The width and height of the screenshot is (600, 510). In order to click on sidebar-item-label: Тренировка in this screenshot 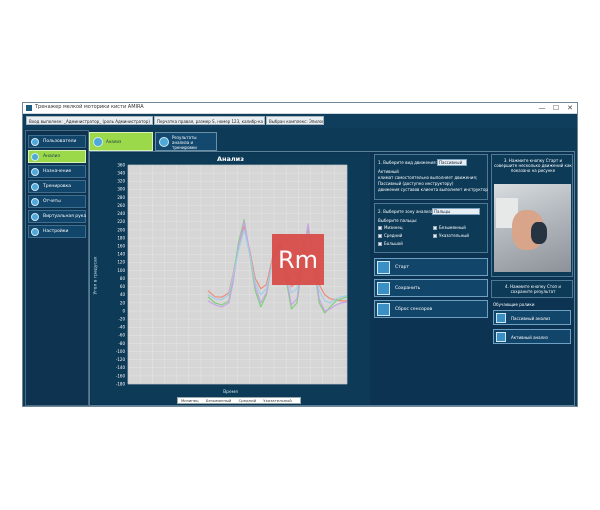, I will do `click(57, 186)`.